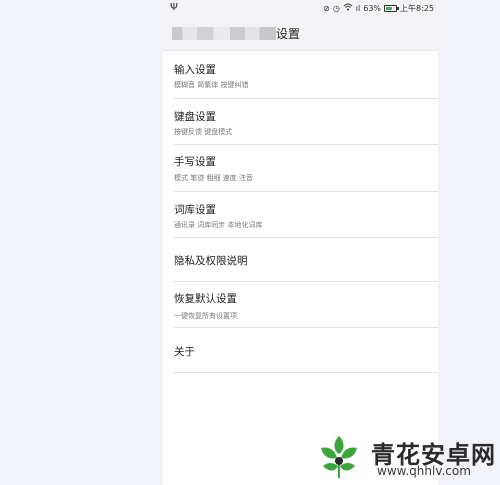 The image size is (500, 485). What do you see at coordinates (305, 260) in the screenshot?
I see `settings-item-privacy: 隐私及权限说明` at bounding box center [305, 260].